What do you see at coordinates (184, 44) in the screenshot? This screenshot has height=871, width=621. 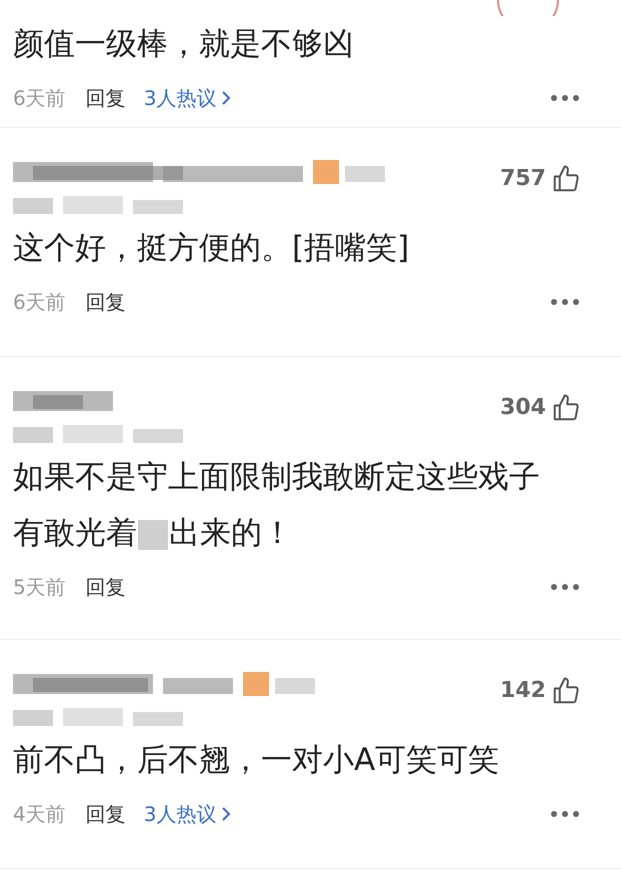 I see `comment-text: 颜值一级棒，就是不够凶` at bounding box center [184, 44].